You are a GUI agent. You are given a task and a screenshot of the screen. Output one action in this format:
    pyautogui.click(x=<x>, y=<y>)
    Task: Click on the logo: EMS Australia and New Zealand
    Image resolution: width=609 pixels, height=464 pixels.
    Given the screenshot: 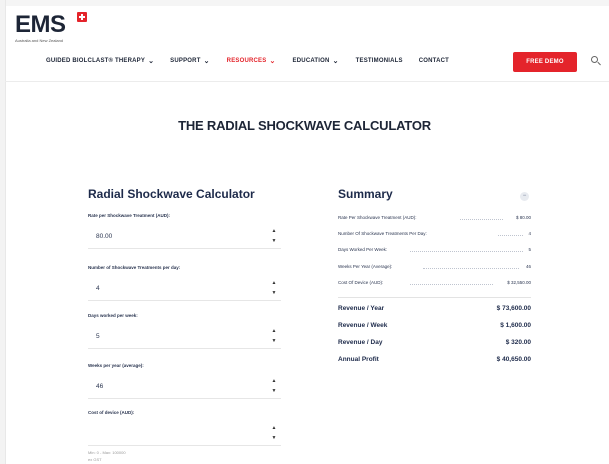 What is the action you would take?
    pyautogui.click(x=51, y=27)
    